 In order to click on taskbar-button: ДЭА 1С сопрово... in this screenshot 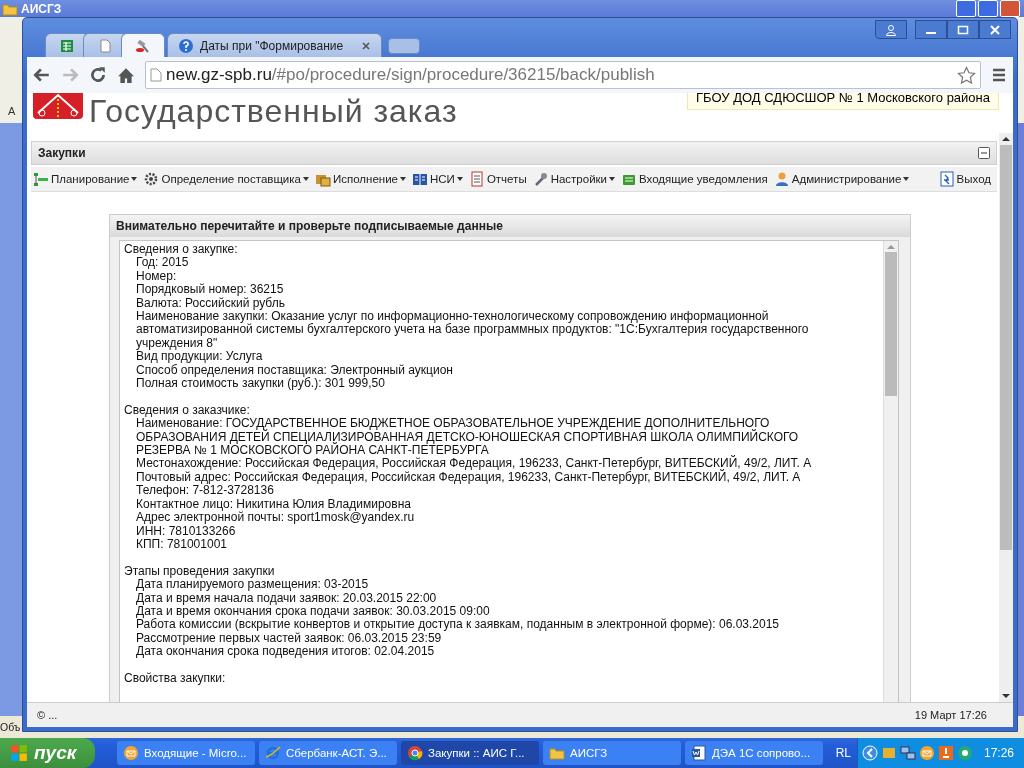, I will do `click(754, 753)`.